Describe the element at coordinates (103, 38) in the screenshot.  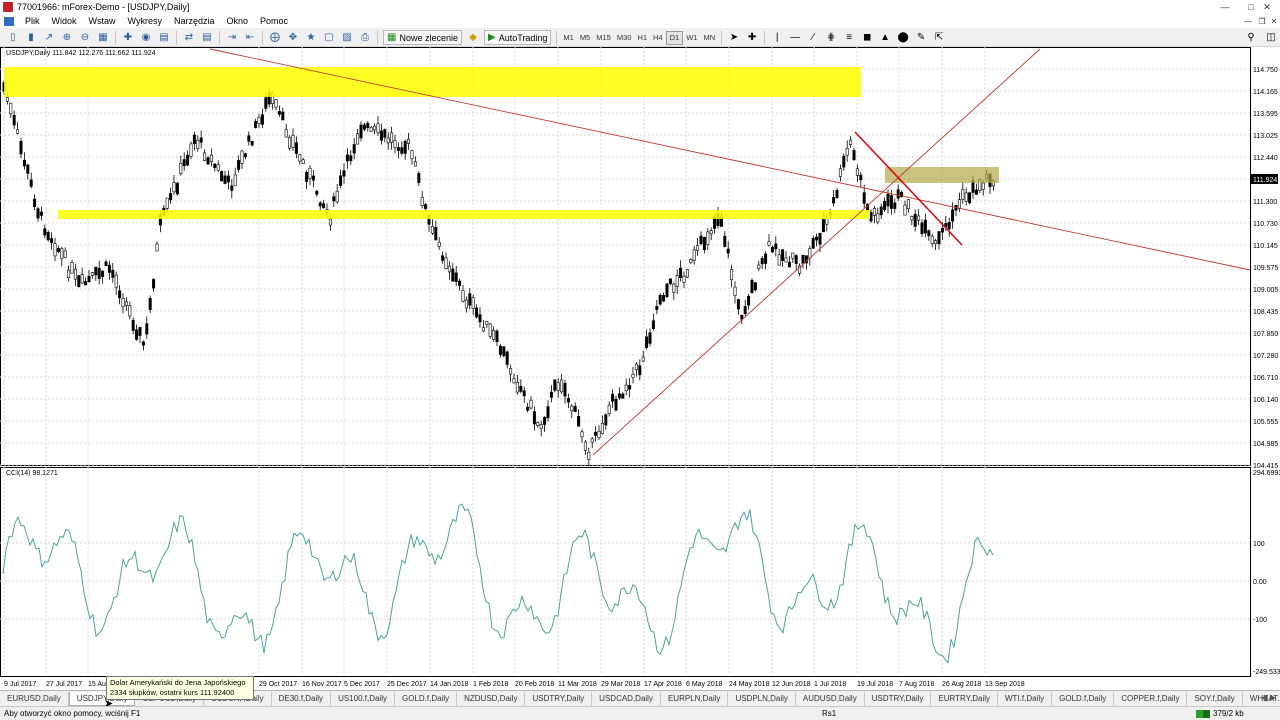
I see `tile-windows-icon: ▦` at that location.